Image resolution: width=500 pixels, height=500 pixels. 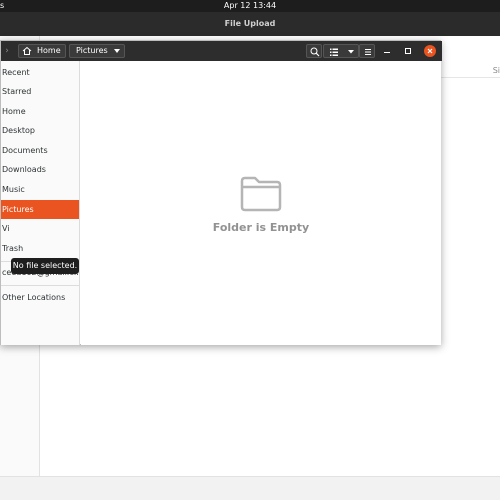 I want to click on search-button, so click(x=314, y=51).